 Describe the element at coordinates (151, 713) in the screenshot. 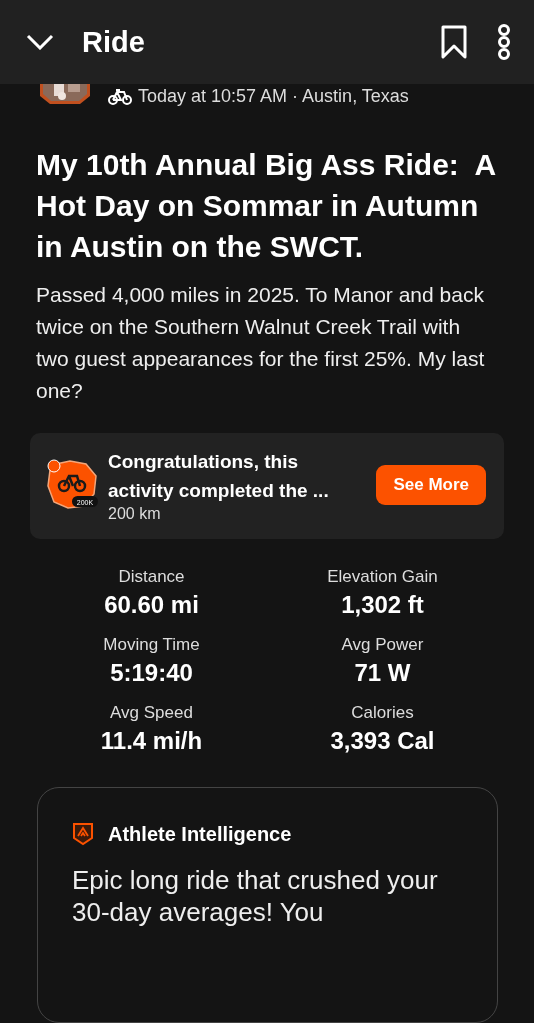

I see `stat-label: Avg Speed` at that location.